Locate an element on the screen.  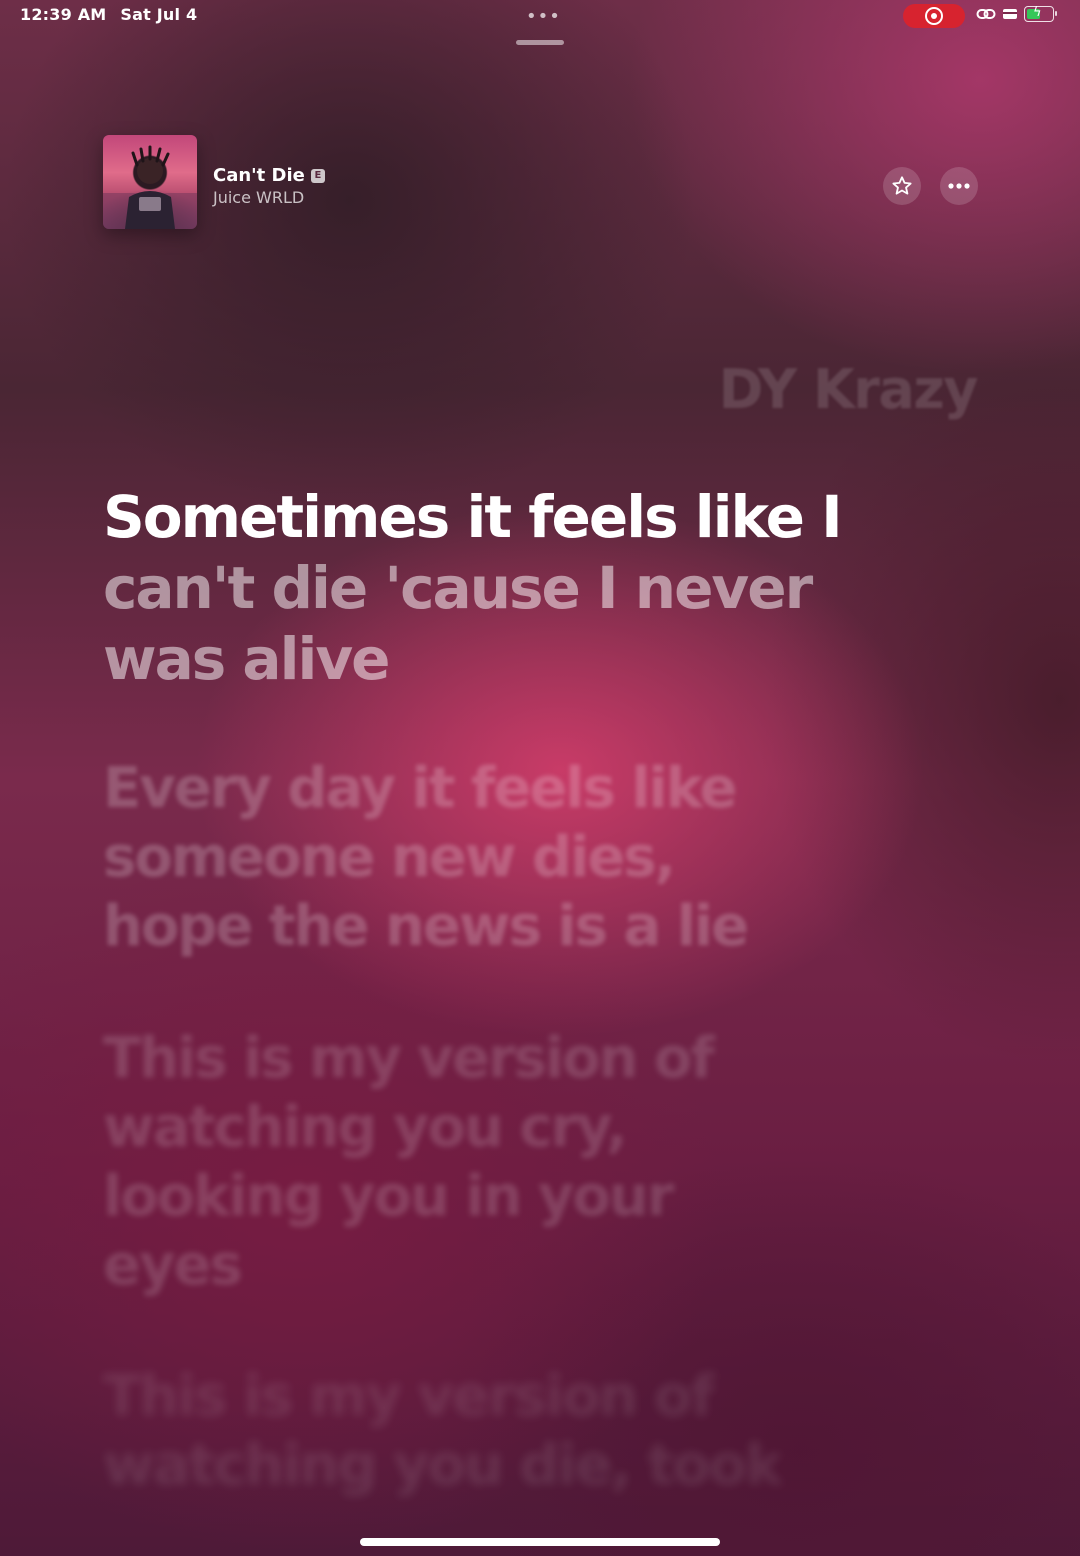
song-artist: Juice WRLD is located at coordinates (258, 197).